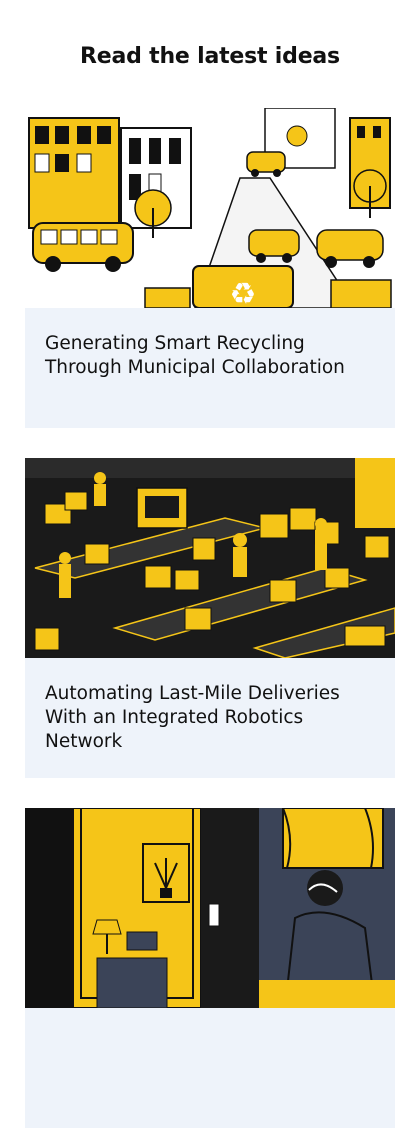  What do you see at coordinates (210, 56) in the screenshot?
I see `section-heading: Read the latest ideas` at bounding box center [210, 56].